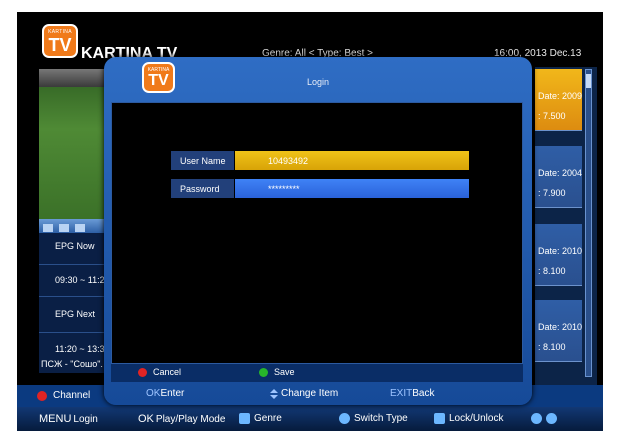  I want to click on username-field: 10493492, so click(352, 160).